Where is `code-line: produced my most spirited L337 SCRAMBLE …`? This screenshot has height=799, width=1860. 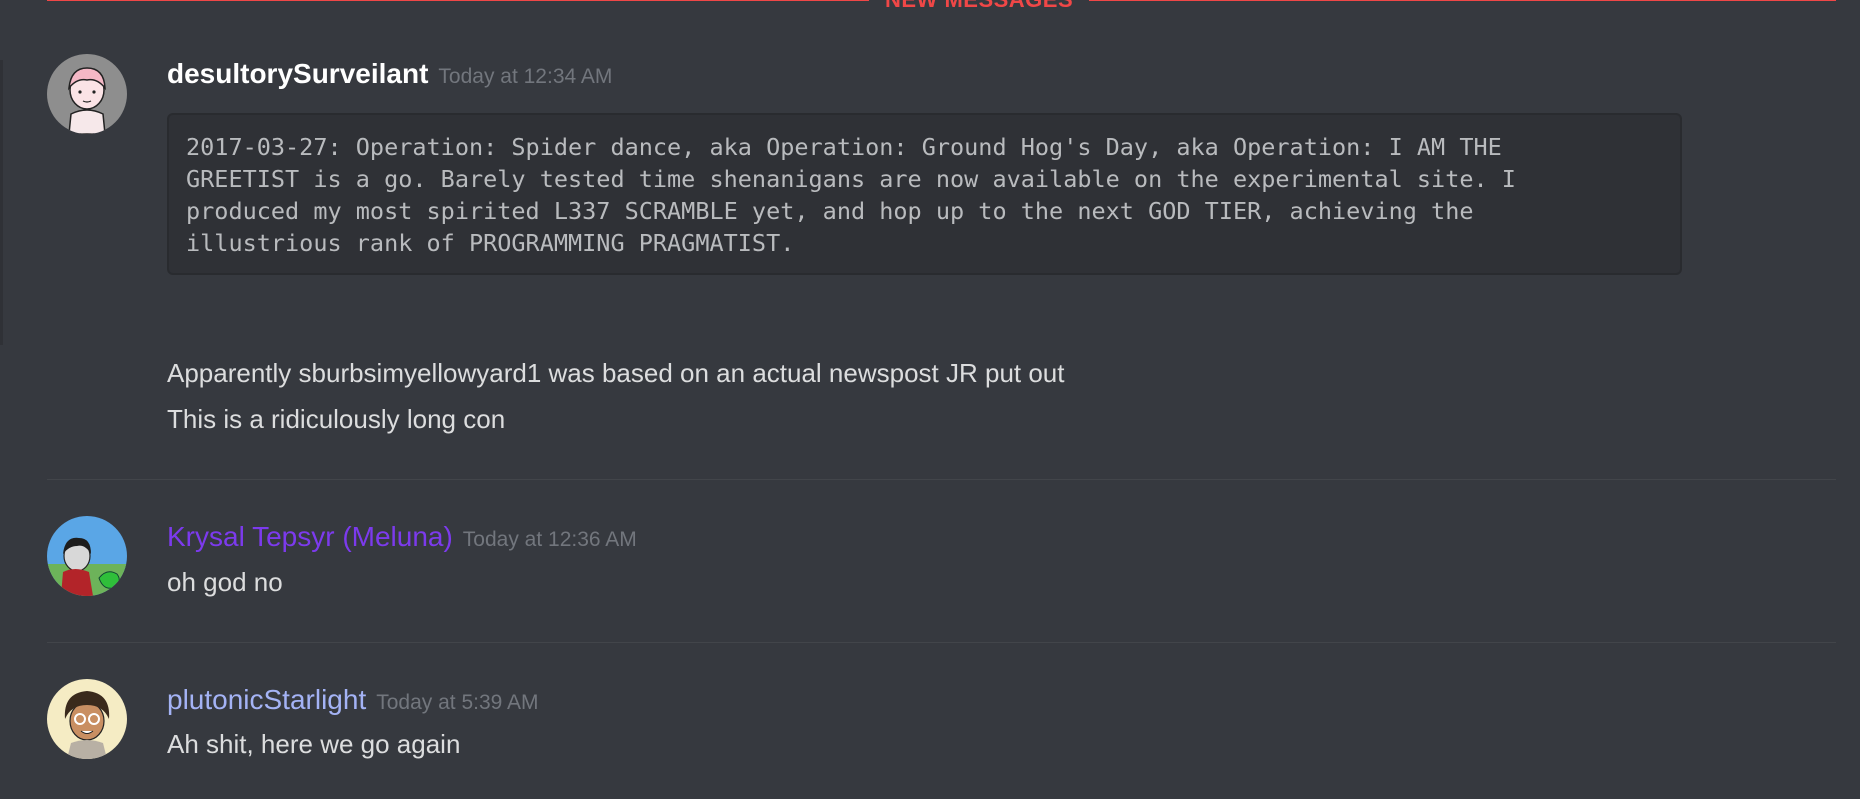 code-line: produced my most spirited L337 SCRAMBLE … is located at coordinates (830, 211).